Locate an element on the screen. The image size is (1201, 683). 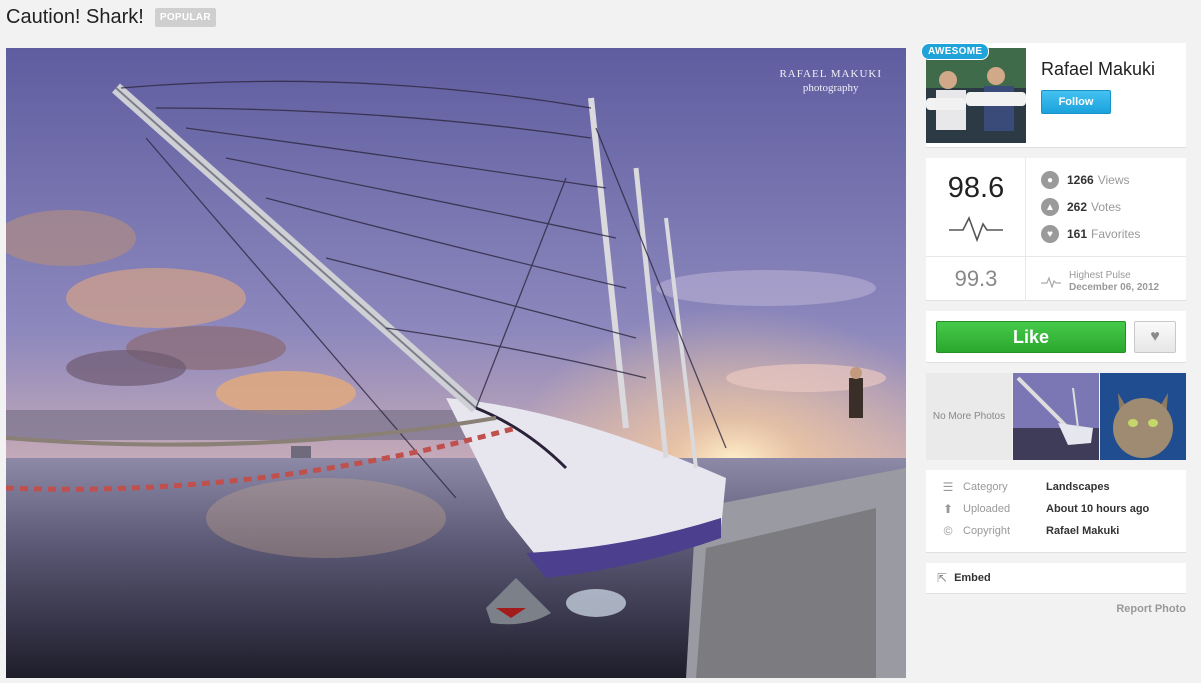
eye-icon: ● is located at coordinates (1050, 180).